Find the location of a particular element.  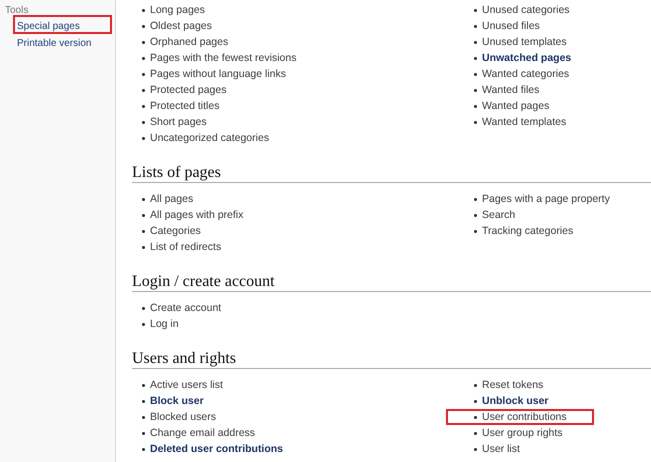

special-page-link: Wanted templates is located at coordinates (524, 122).